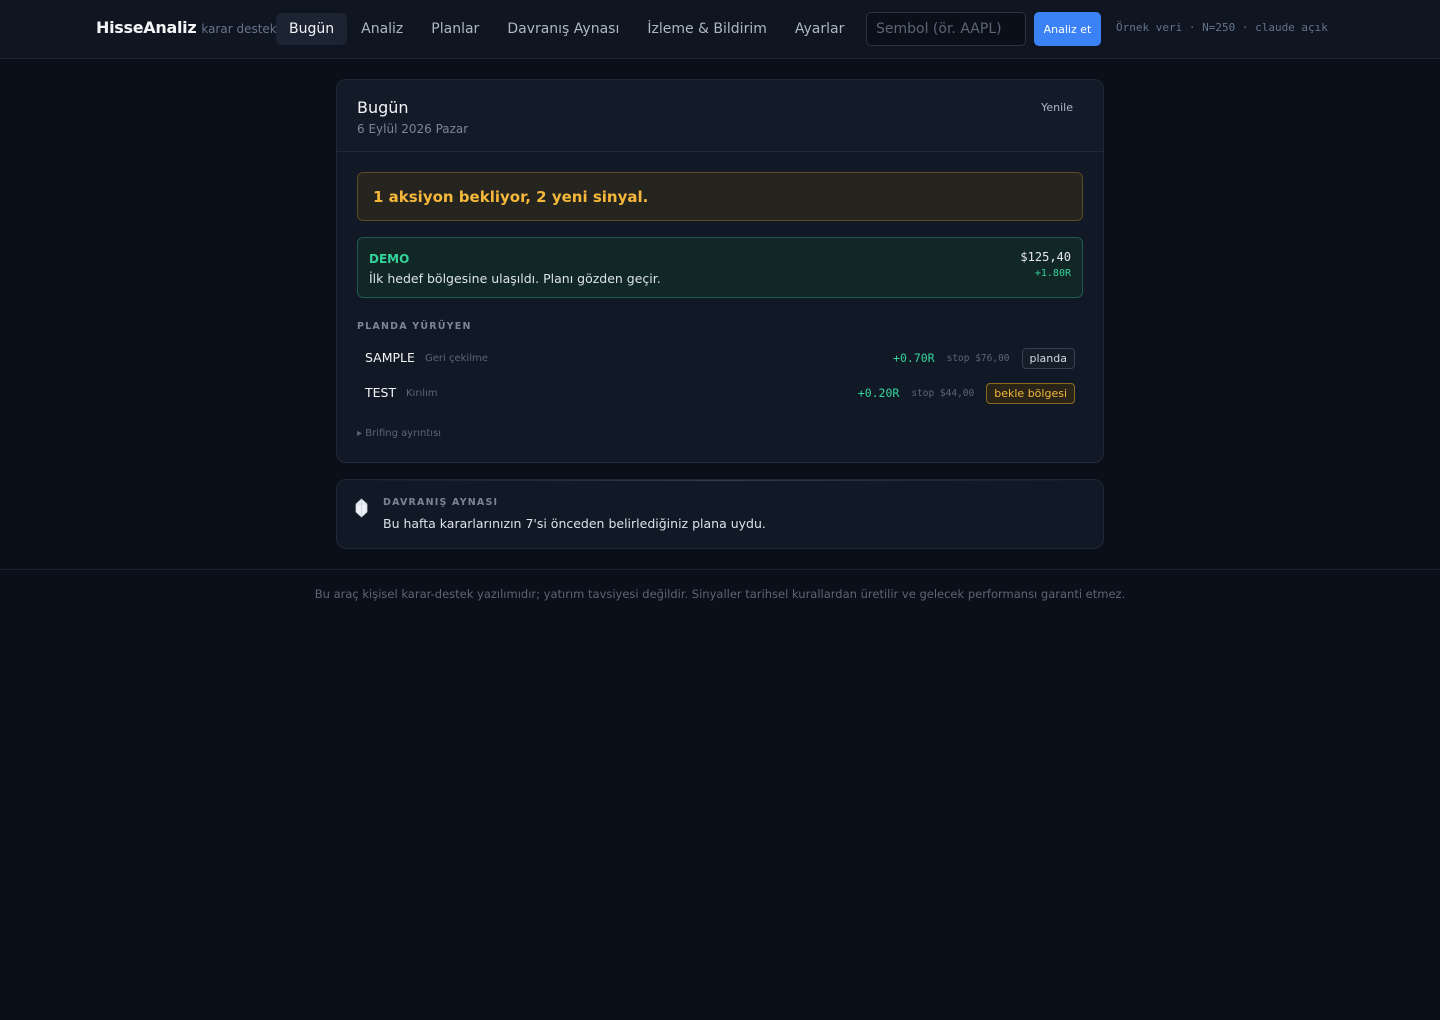  Describe the element at coordinates (390, 357) in the screenshot. I see `plan-symbol: SAMPLE` at that location.